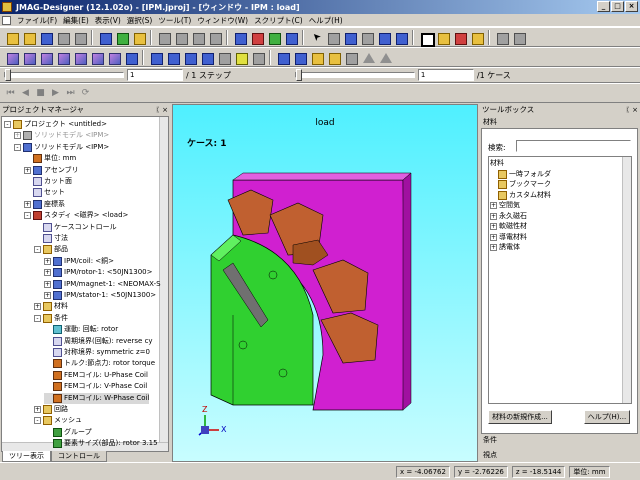 This screenshot has width=640, height=480. Describe the element at coordinates (40, 93) in the screenshot. I see `stop-icon: ■` at that location.